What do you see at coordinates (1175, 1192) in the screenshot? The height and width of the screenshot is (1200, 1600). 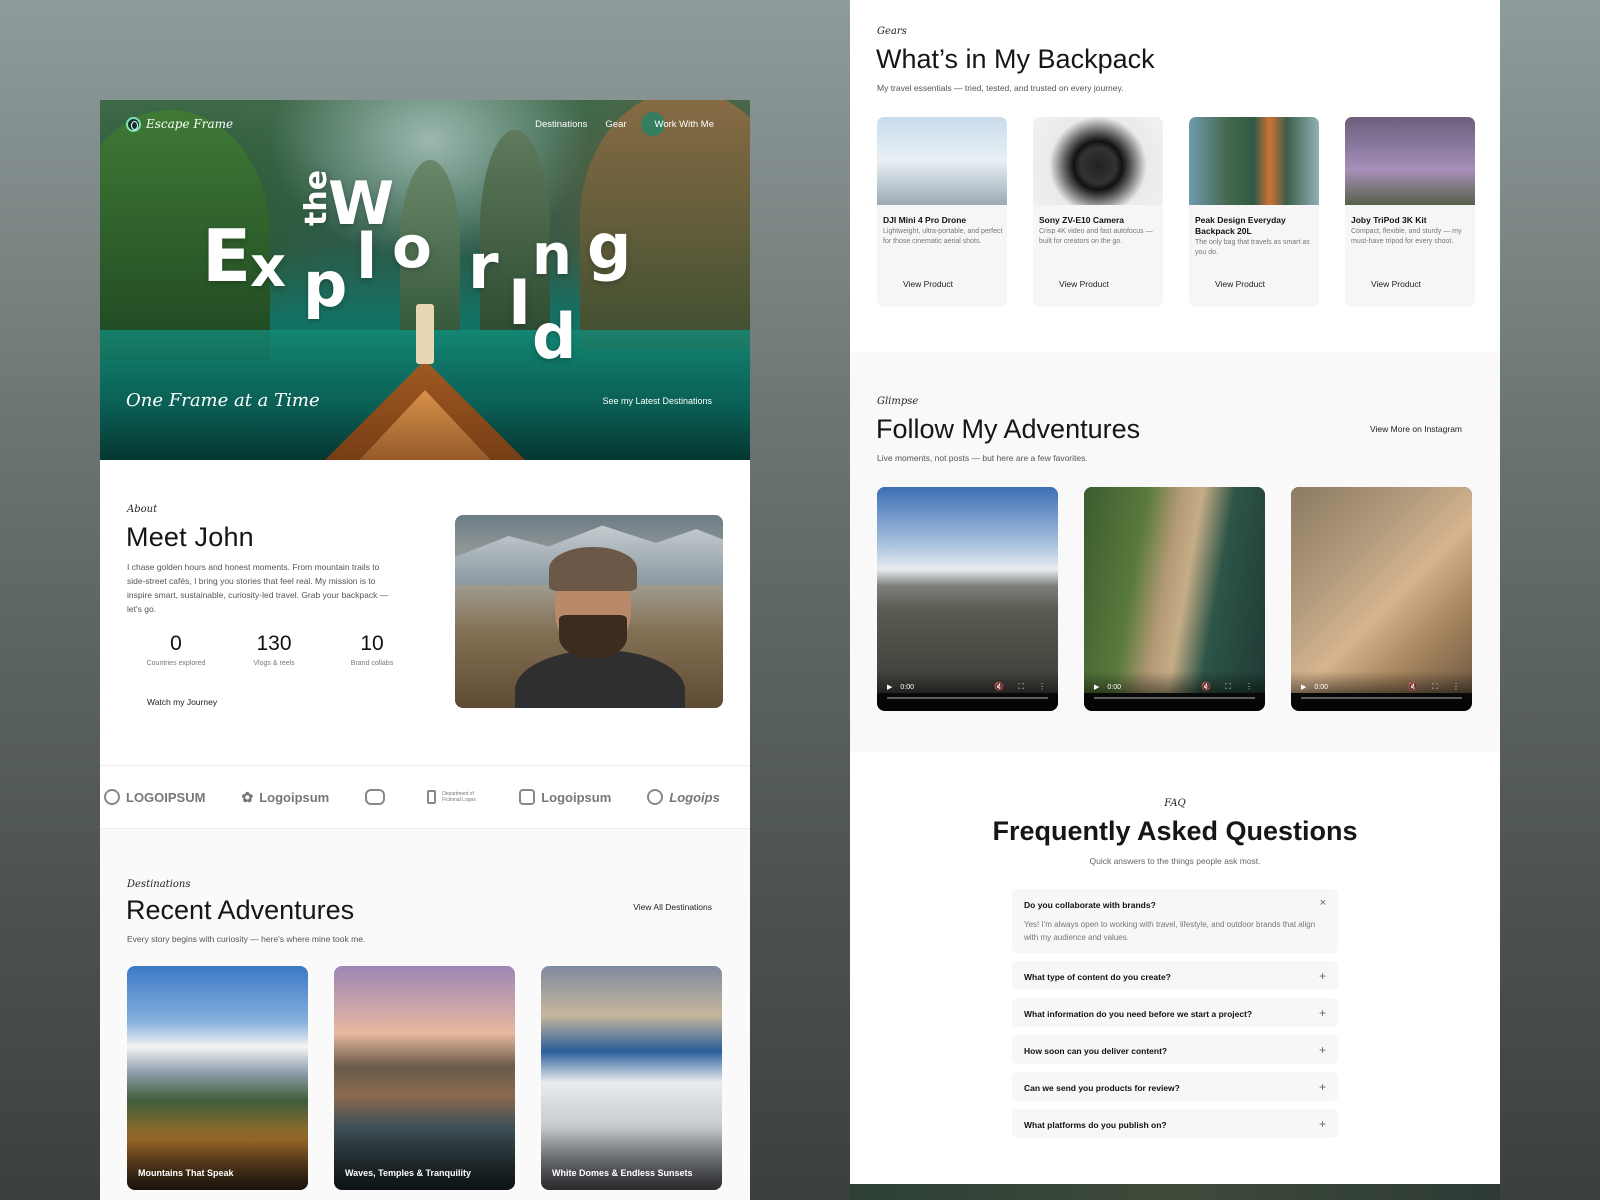 I see `footer-image-strip` at bounding box center [1175, 1192].